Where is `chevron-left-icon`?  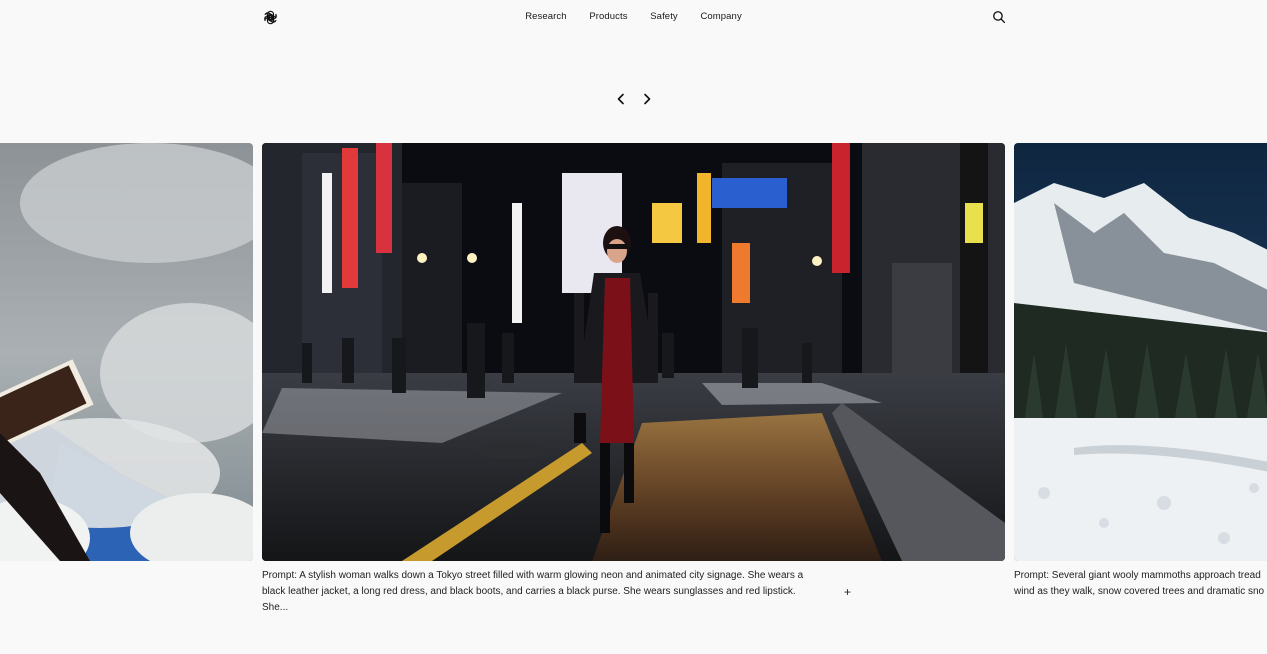 chevron-left-icon is located at coordinates (621, 99).